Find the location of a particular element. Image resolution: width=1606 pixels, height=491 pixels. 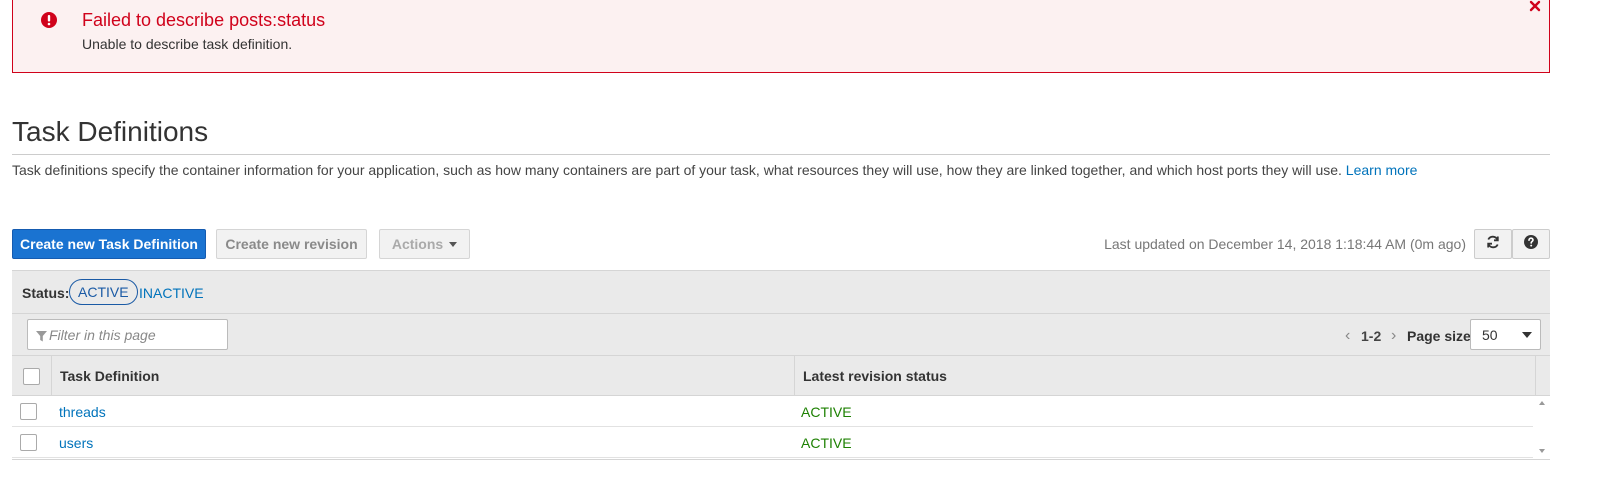

column-header-latest-revision-status: Latest revision status is located at coordinates (1165, 376).